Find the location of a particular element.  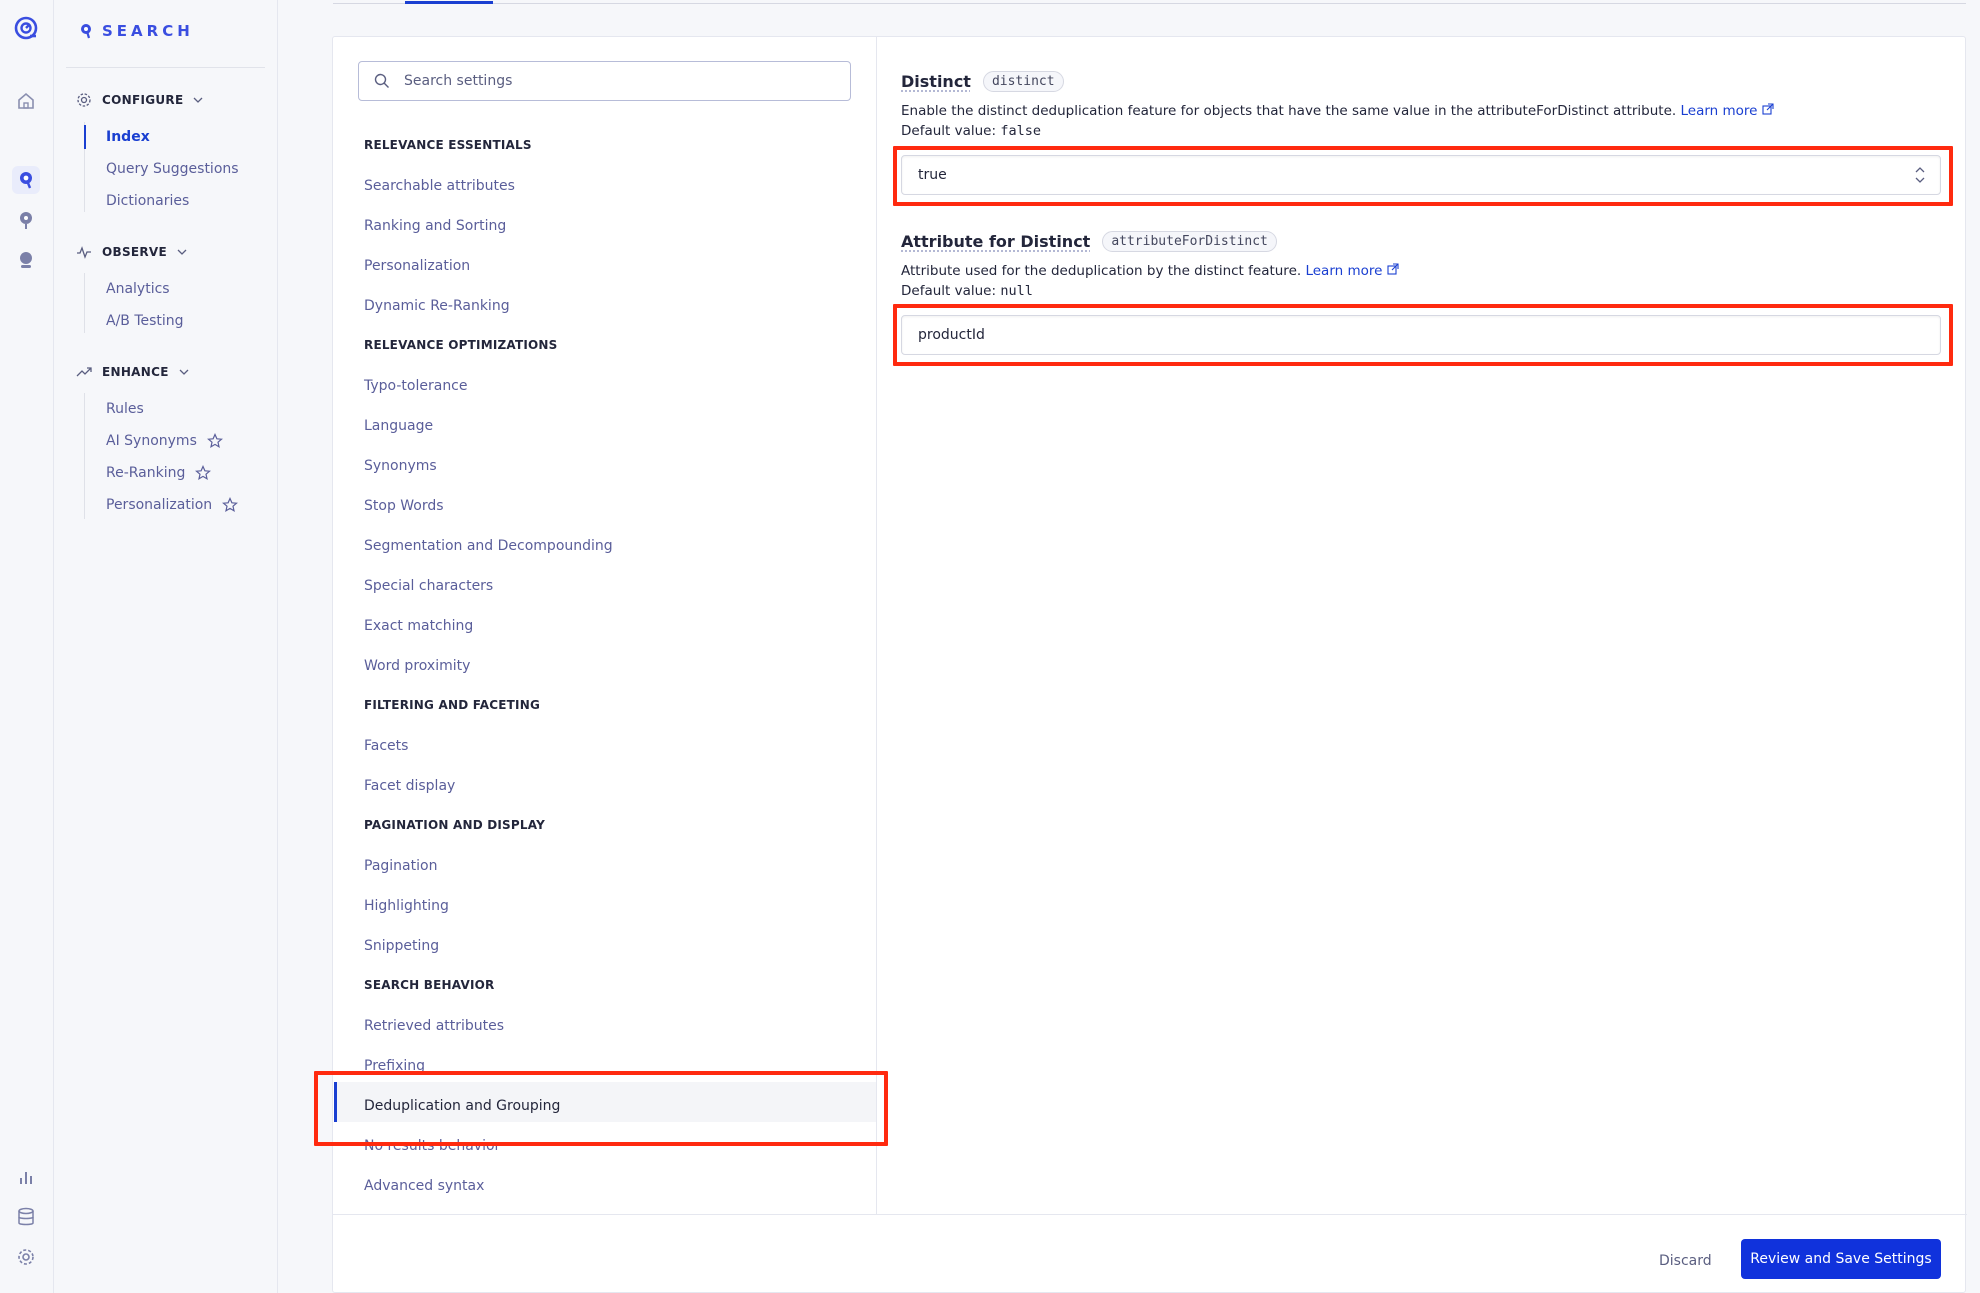

highlight-distinct-select is located at coordinates (1423, 176).